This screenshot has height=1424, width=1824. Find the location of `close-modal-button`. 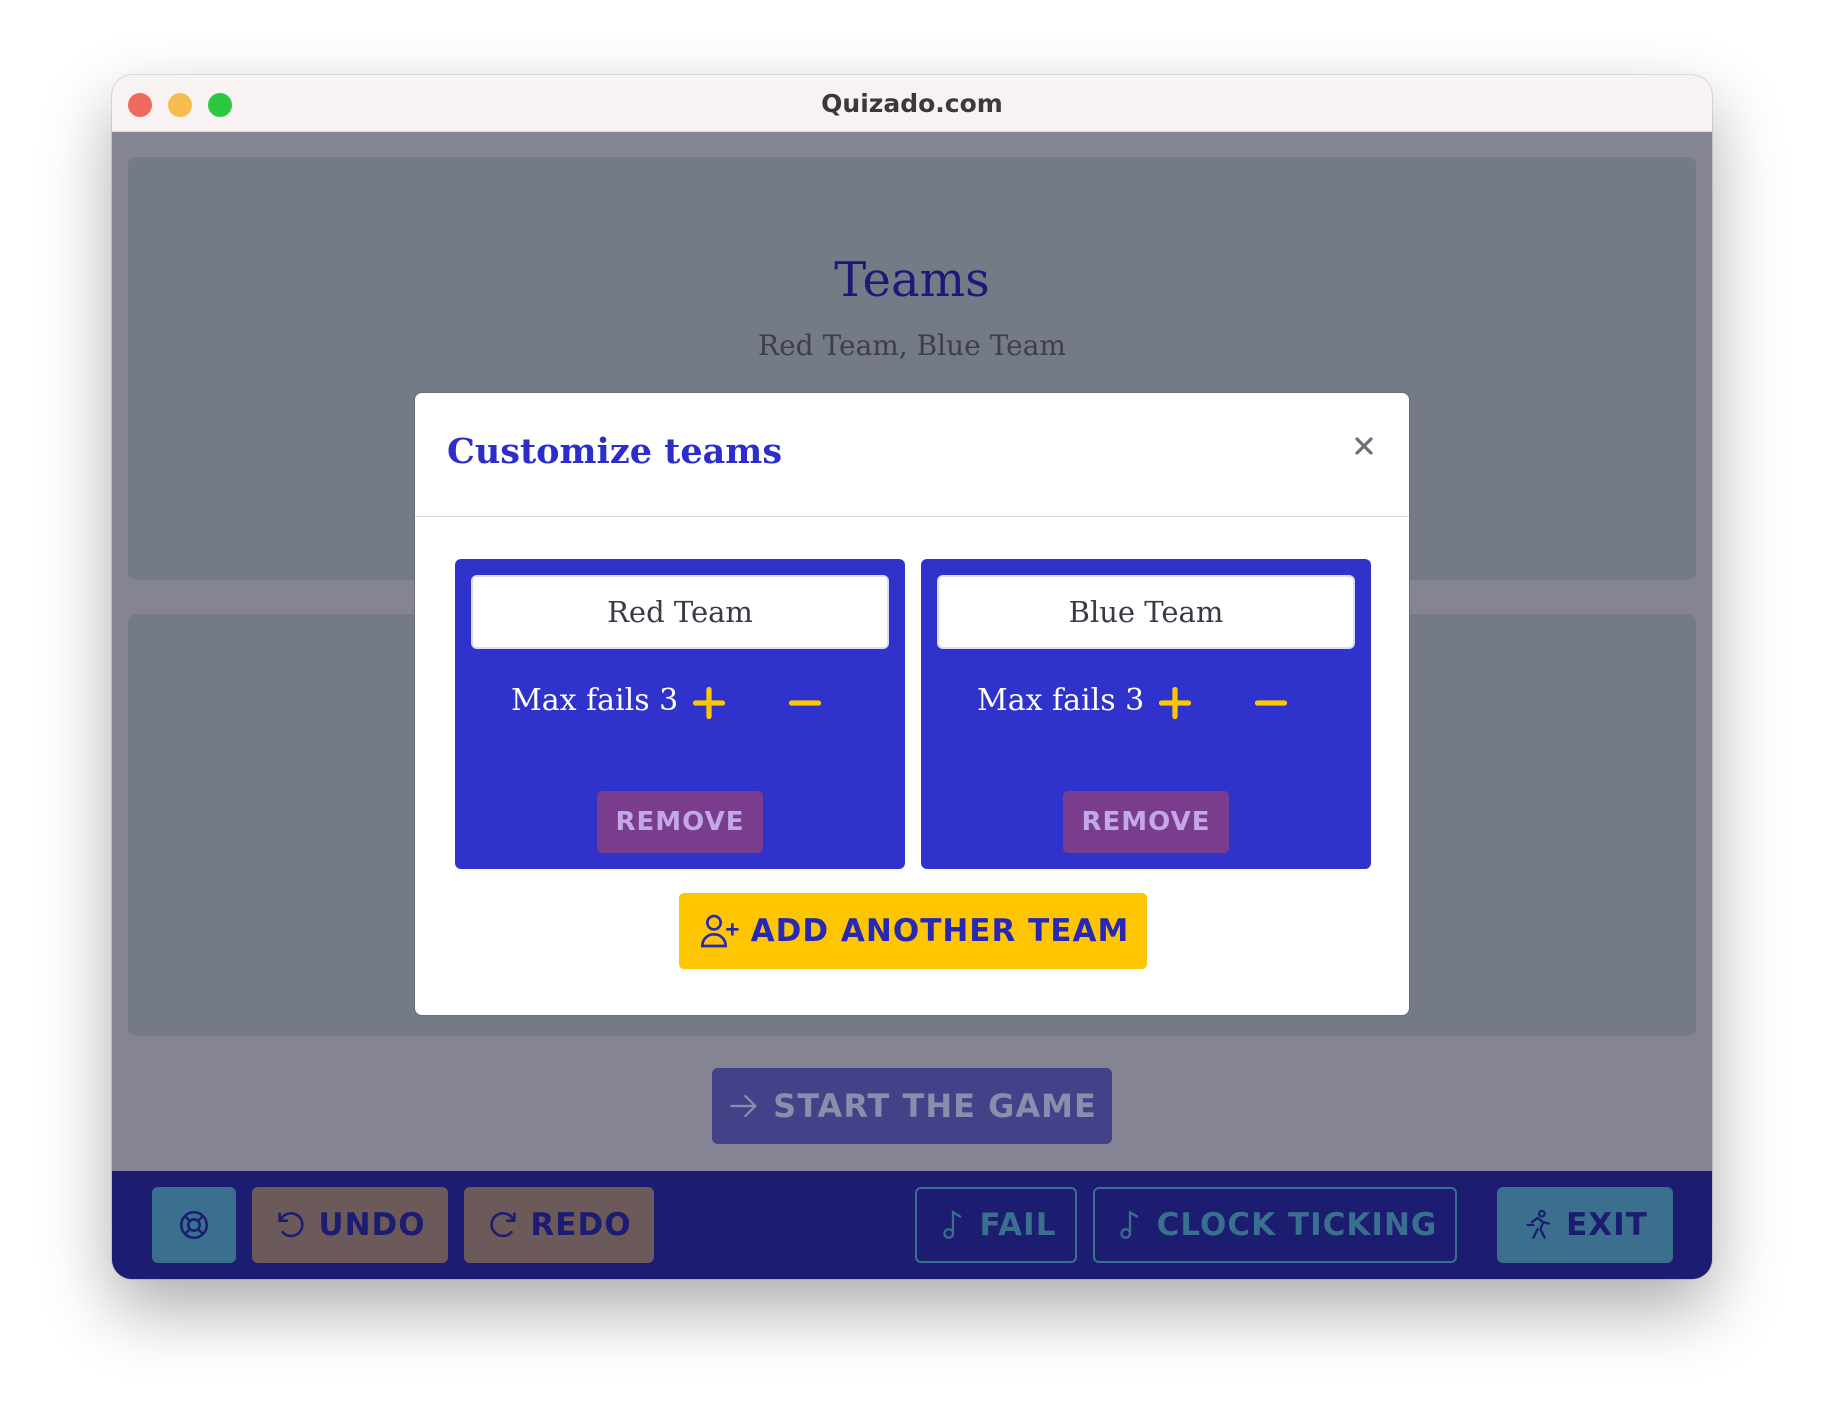

close-modal-button is located at coordinates (1364, 446).